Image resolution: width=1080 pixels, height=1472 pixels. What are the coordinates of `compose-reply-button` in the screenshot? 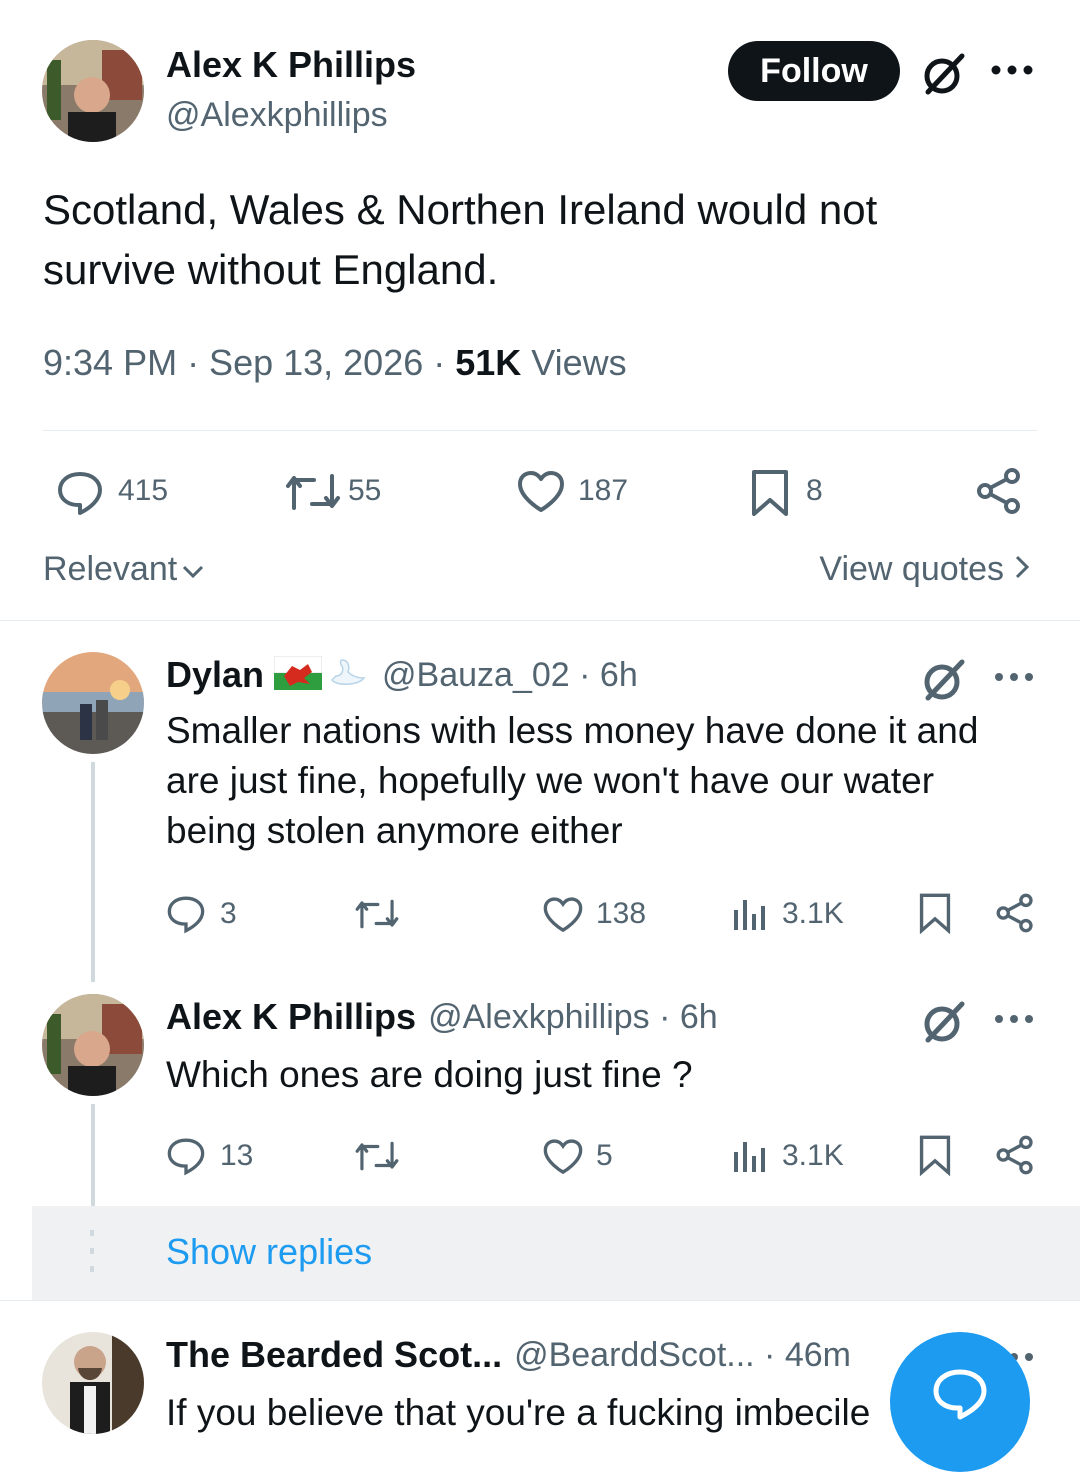 It's located at (960, 1402).